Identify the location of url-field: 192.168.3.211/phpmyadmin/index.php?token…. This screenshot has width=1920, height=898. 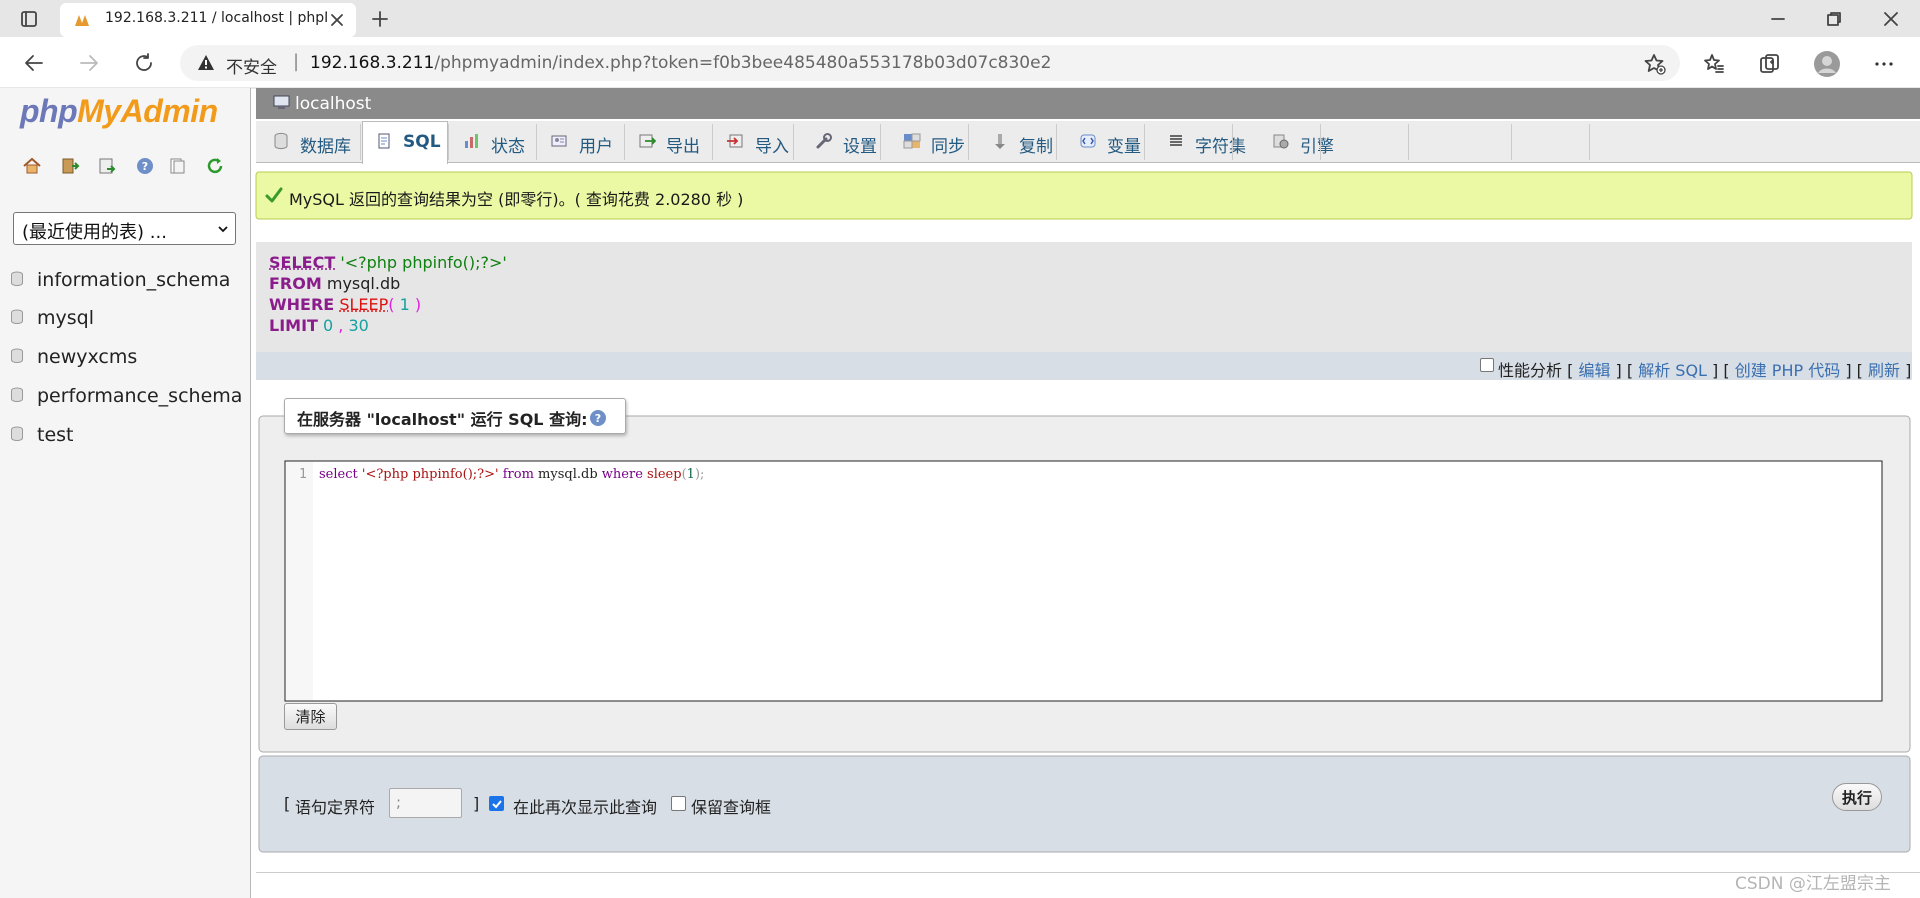
(680, 63).